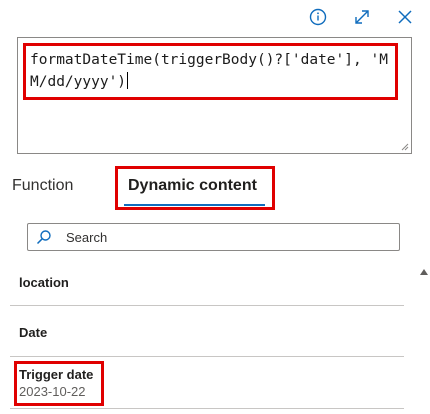 This screenshot has height=414, width=430. I want to click on list-item-value: 2023-10-22, so click(52, 391).